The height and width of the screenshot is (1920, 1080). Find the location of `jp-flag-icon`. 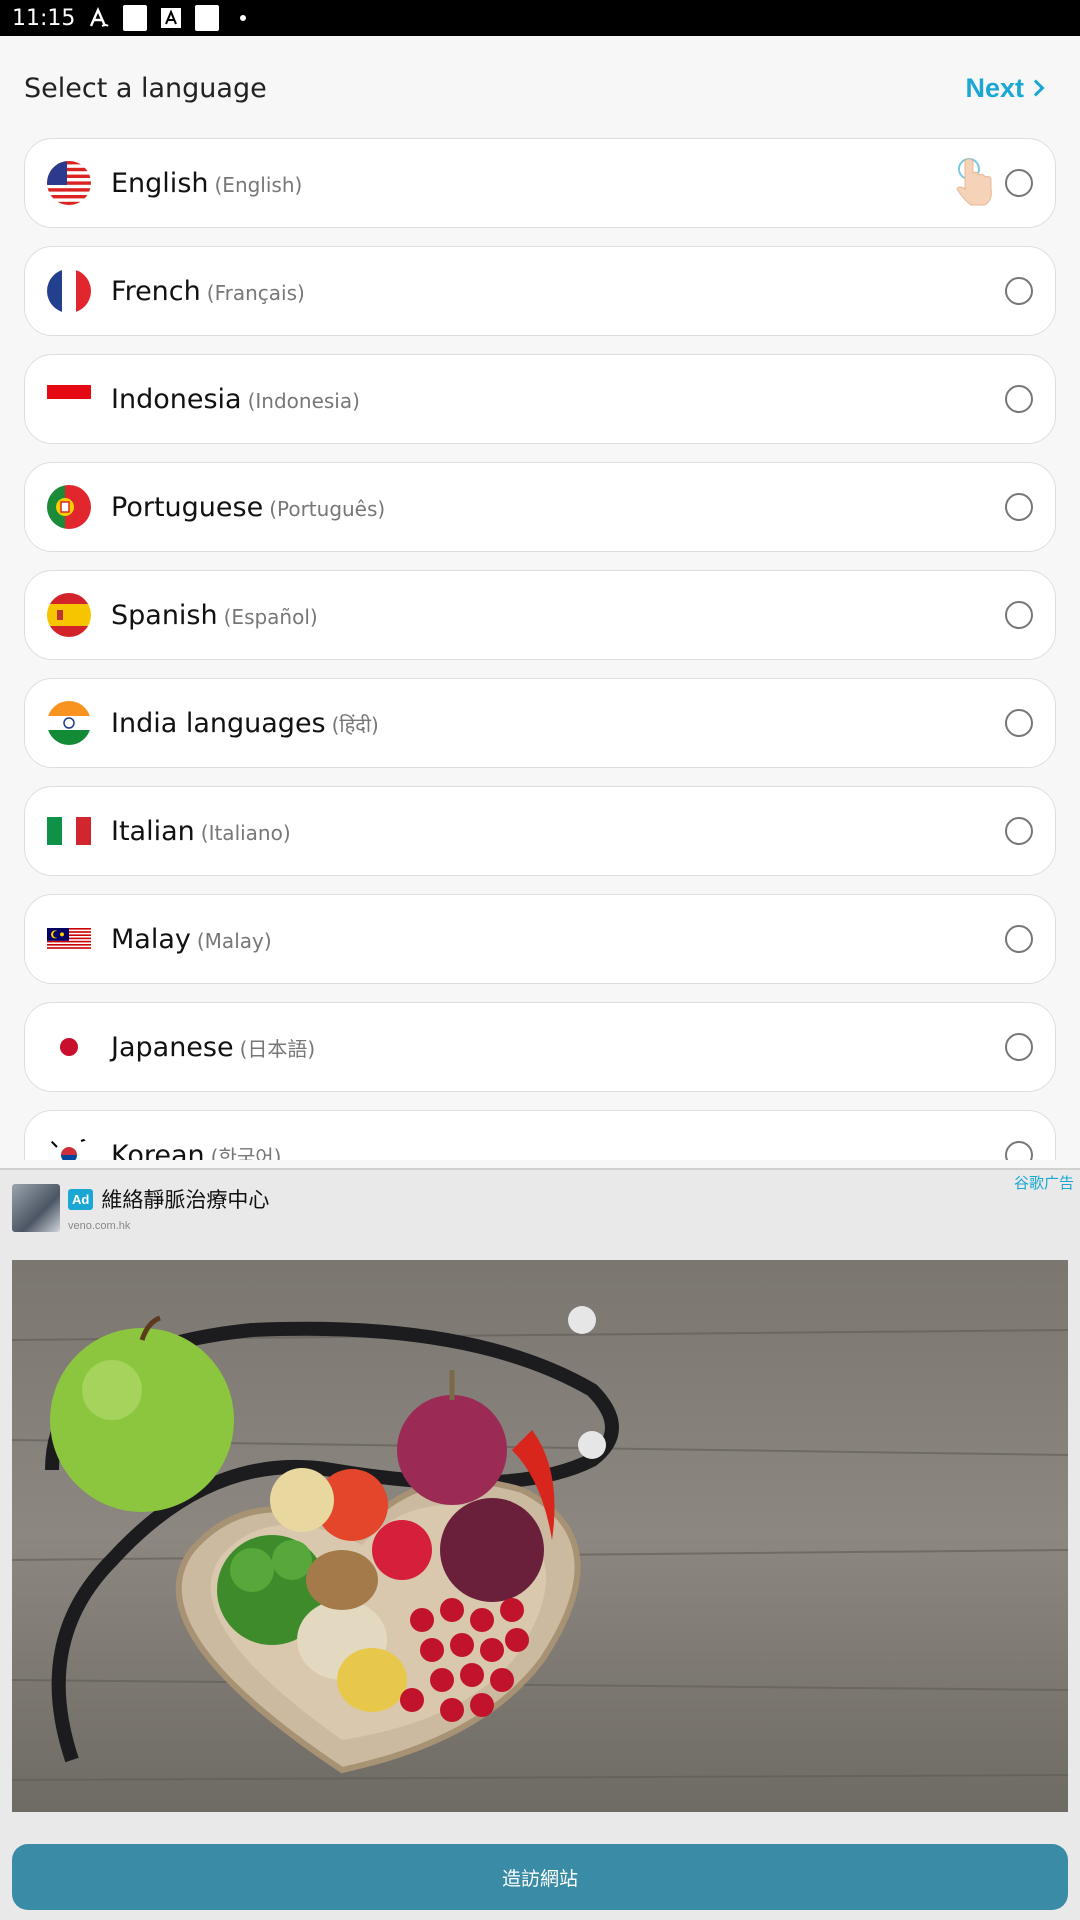

jp-flag-icon is located at coordinates (69, 1047).